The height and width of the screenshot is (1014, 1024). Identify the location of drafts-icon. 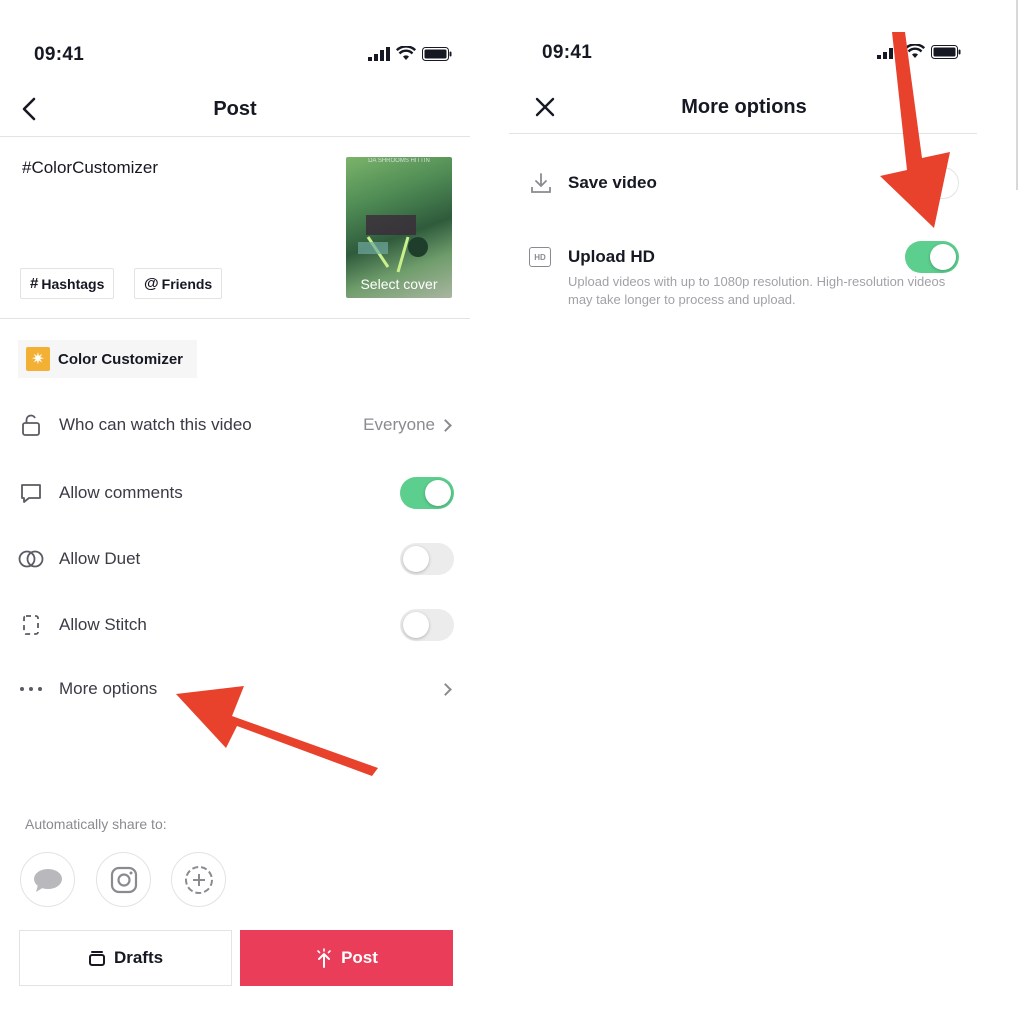
(96, 958).